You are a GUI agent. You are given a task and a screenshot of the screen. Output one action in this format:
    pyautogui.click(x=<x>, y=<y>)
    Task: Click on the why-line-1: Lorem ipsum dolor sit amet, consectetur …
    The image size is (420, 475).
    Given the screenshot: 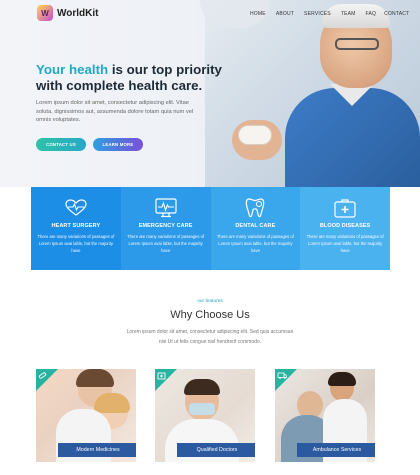 What is the action you would take?
    pyautogui.click(x=210, y=332)
    